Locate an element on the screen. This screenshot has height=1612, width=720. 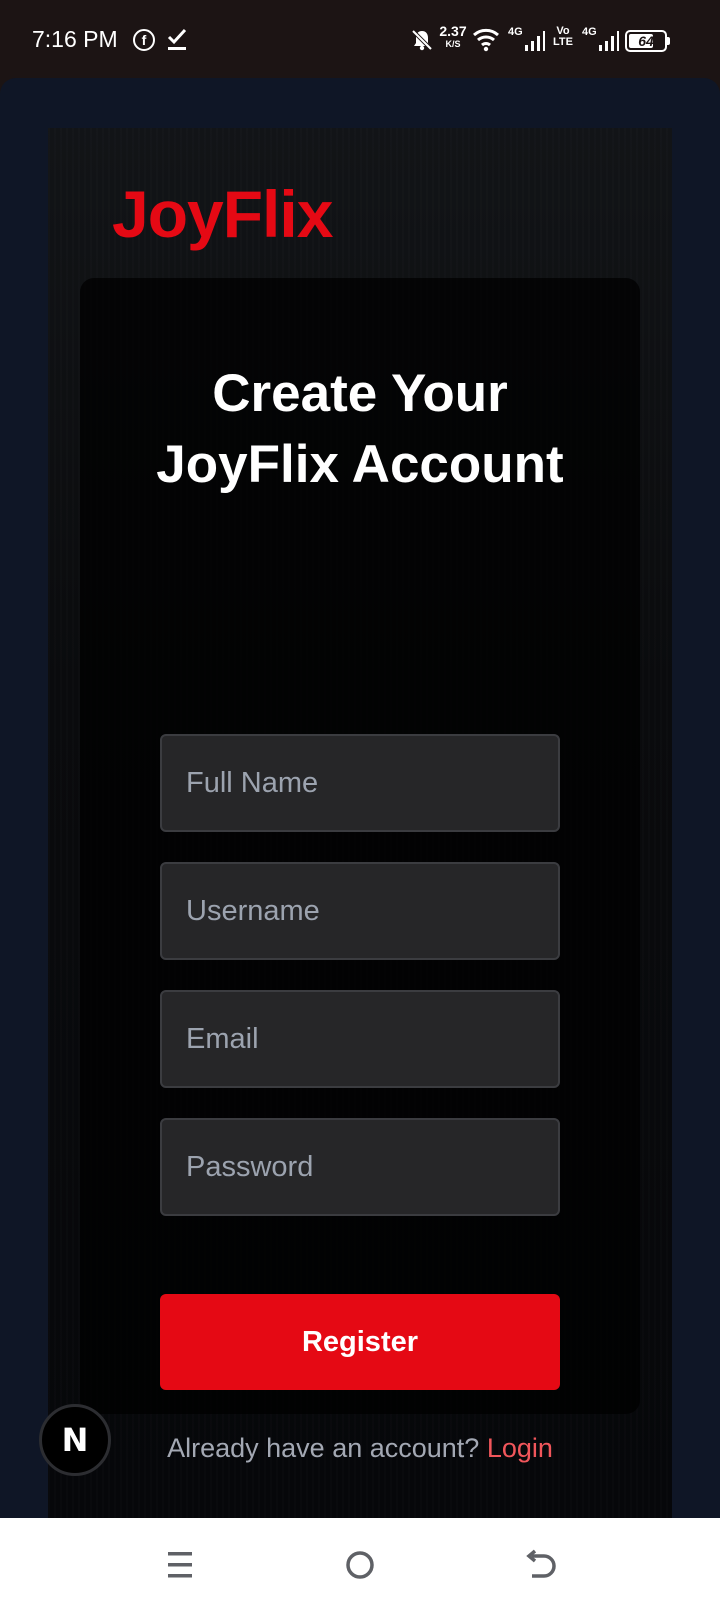
notifications-off-icon is located at coordinates (422, 40).